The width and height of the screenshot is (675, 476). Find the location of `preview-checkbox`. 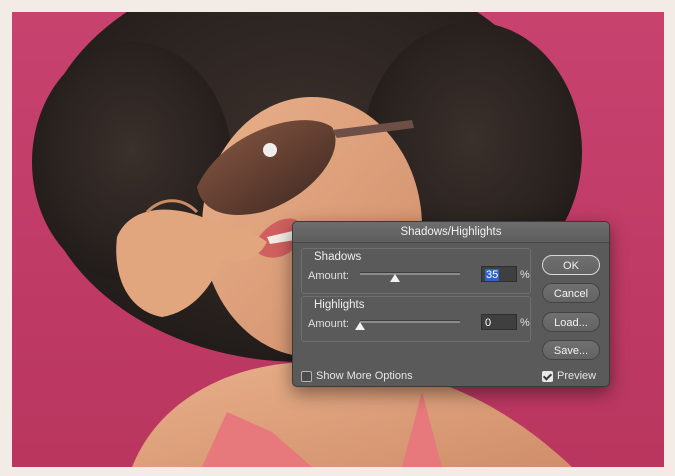

preview-checkbox is located at coordinates (547, 376).